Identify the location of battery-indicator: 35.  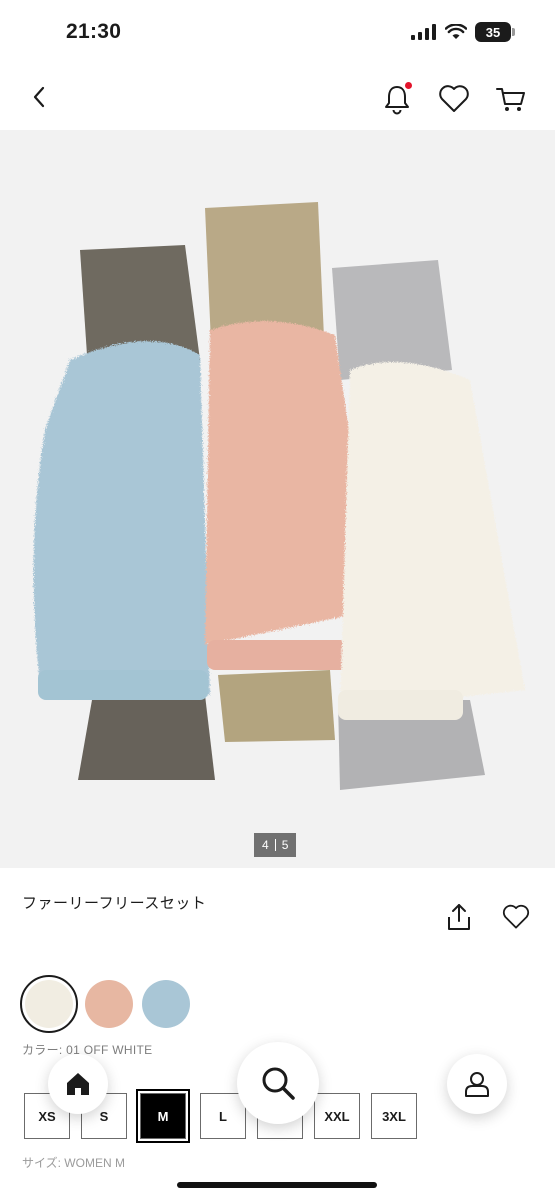
(495, 32).